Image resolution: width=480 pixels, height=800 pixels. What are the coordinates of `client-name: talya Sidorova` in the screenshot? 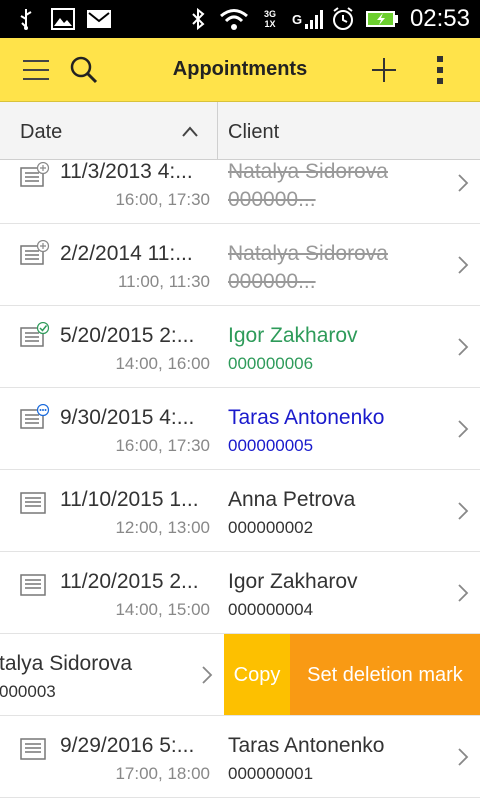 It's located at (66, 663).